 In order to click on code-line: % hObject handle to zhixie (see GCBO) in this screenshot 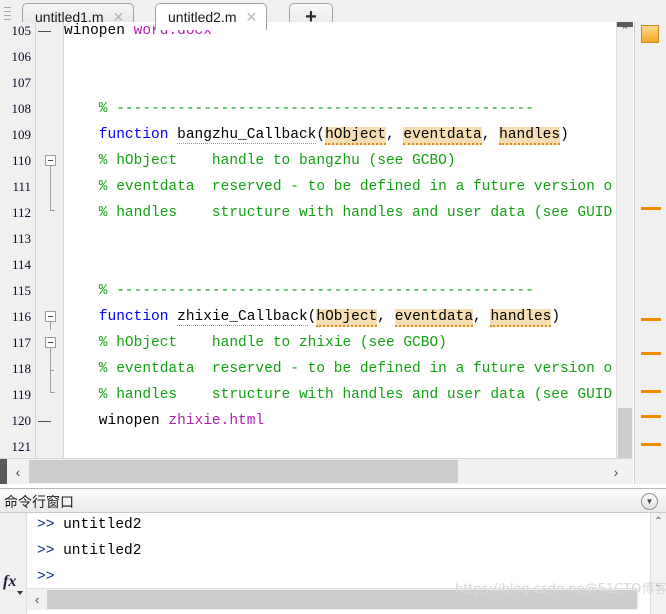, I will do `click(255, 343)`.